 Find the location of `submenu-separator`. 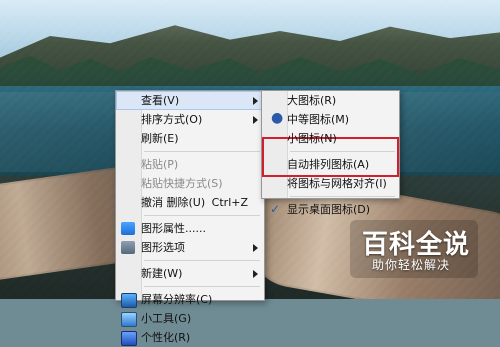

submenu-separator is located at coordinates (342, 196).